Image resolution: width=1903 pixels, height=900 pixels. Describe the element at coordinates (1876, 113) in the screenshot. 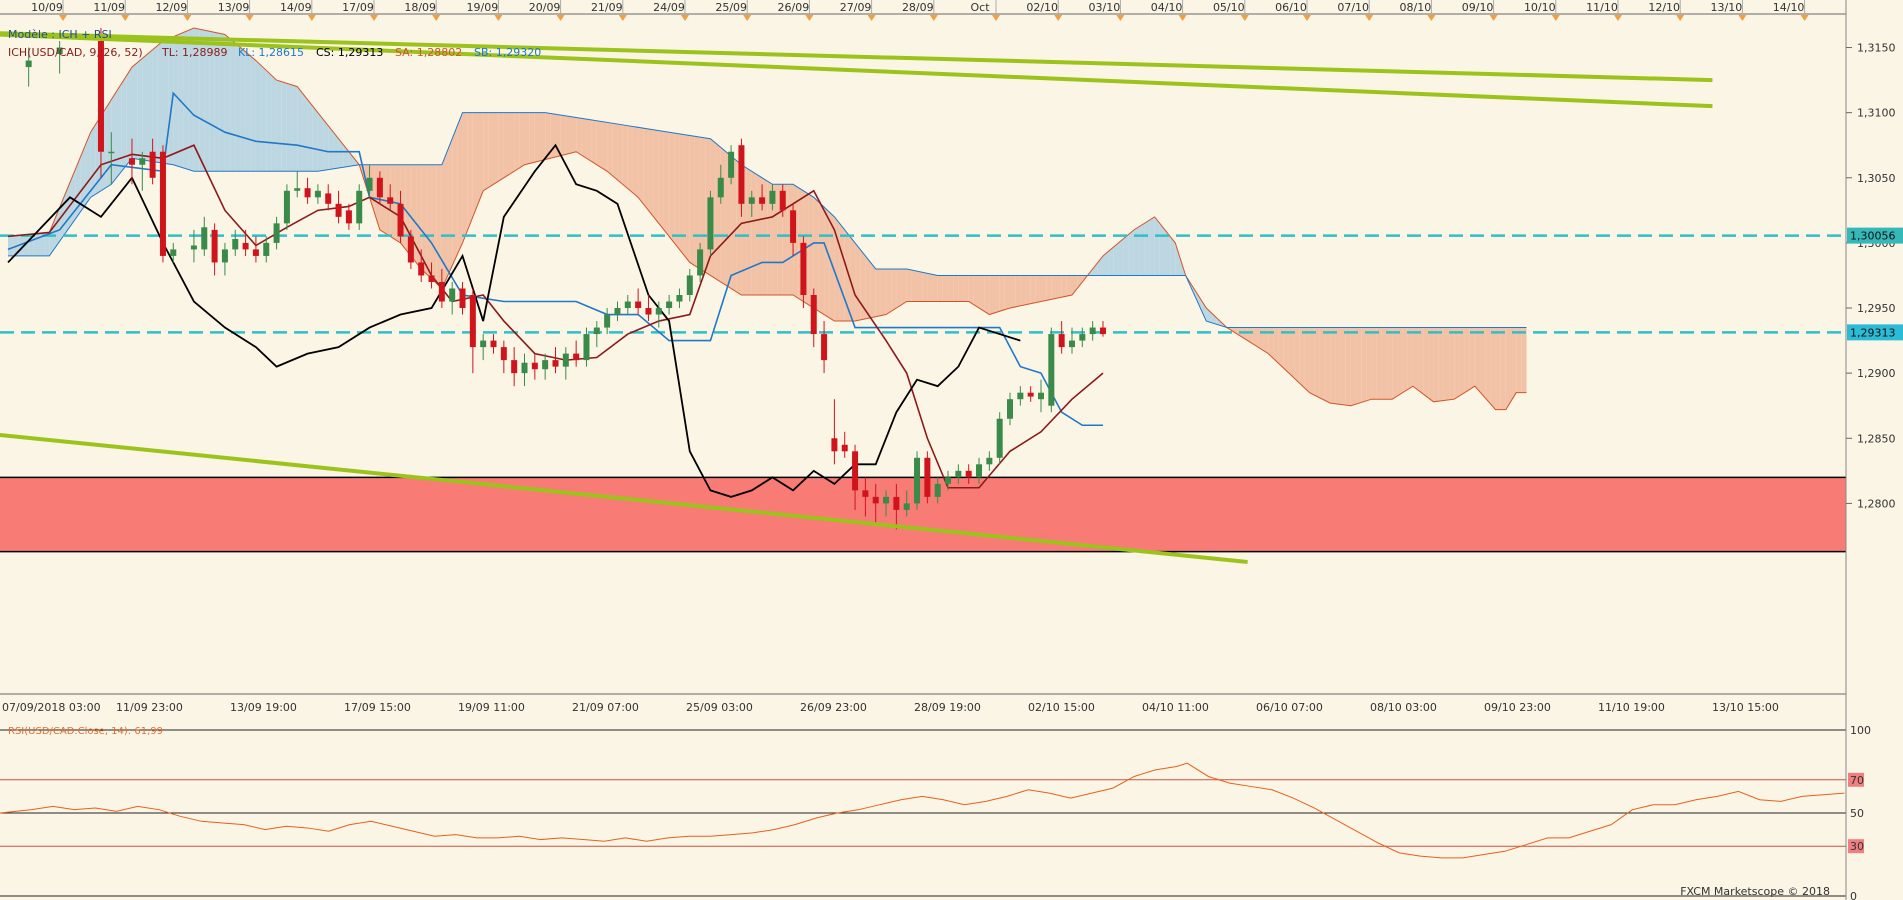

I see `price-tick-label: 1,3100` at that location.